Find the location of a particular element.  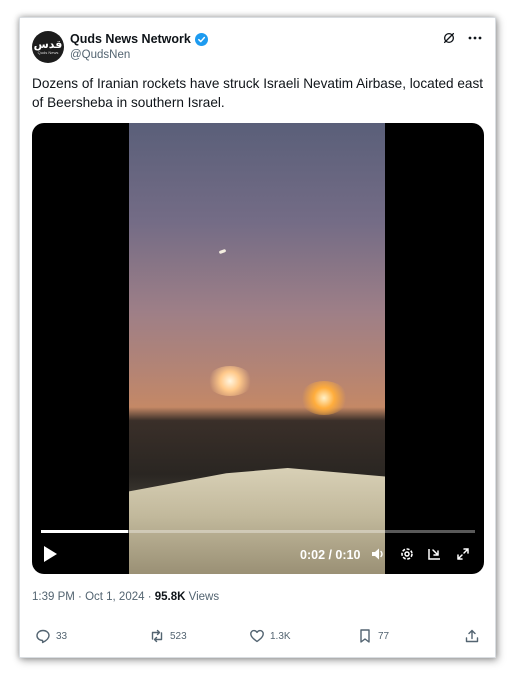

author-display-name: Quds News Network is located at coordinates (130, 39).